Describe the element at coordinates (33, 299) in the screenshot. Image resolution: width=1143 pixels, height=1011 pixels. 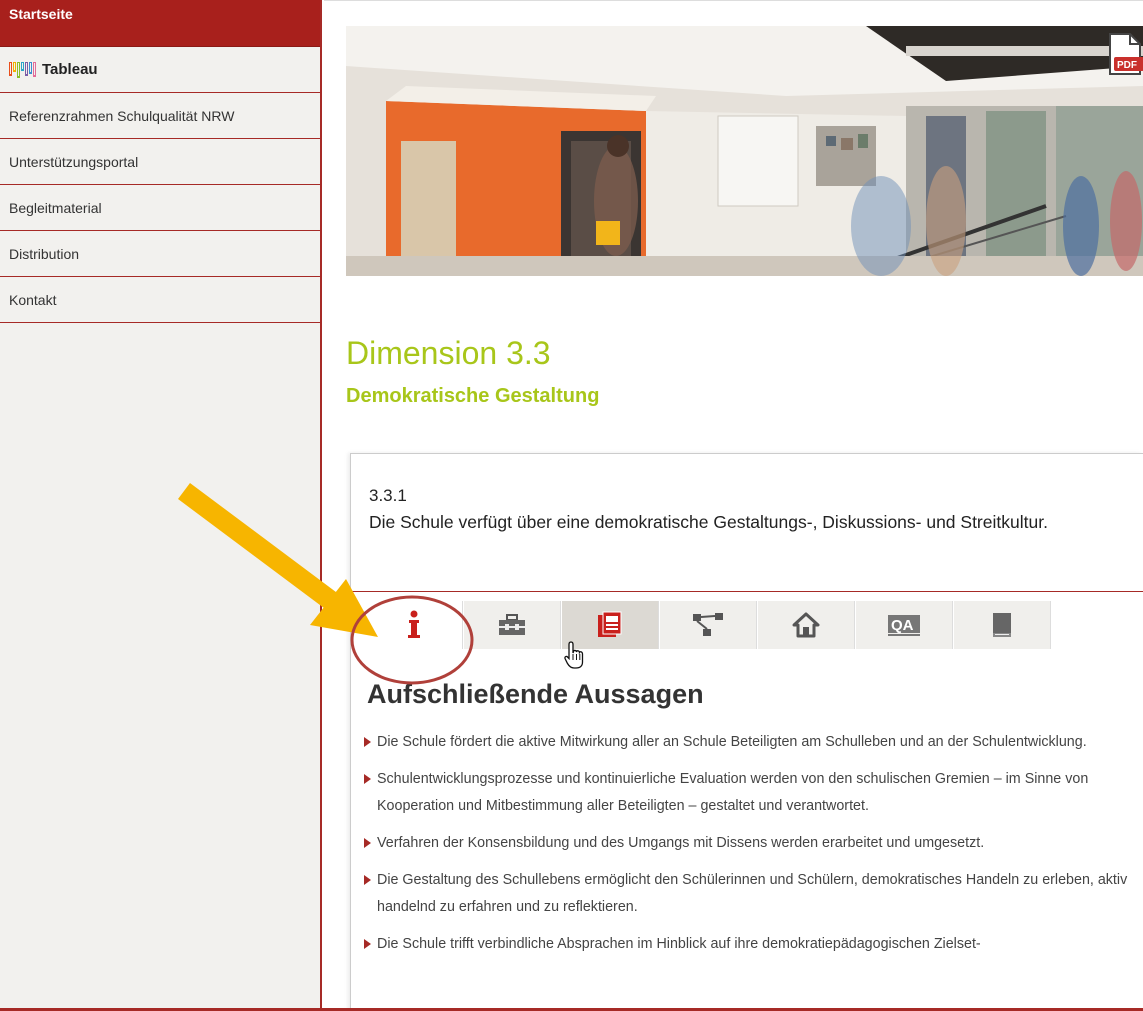
I see `sidebar-item-label: Kontakt` at that location.